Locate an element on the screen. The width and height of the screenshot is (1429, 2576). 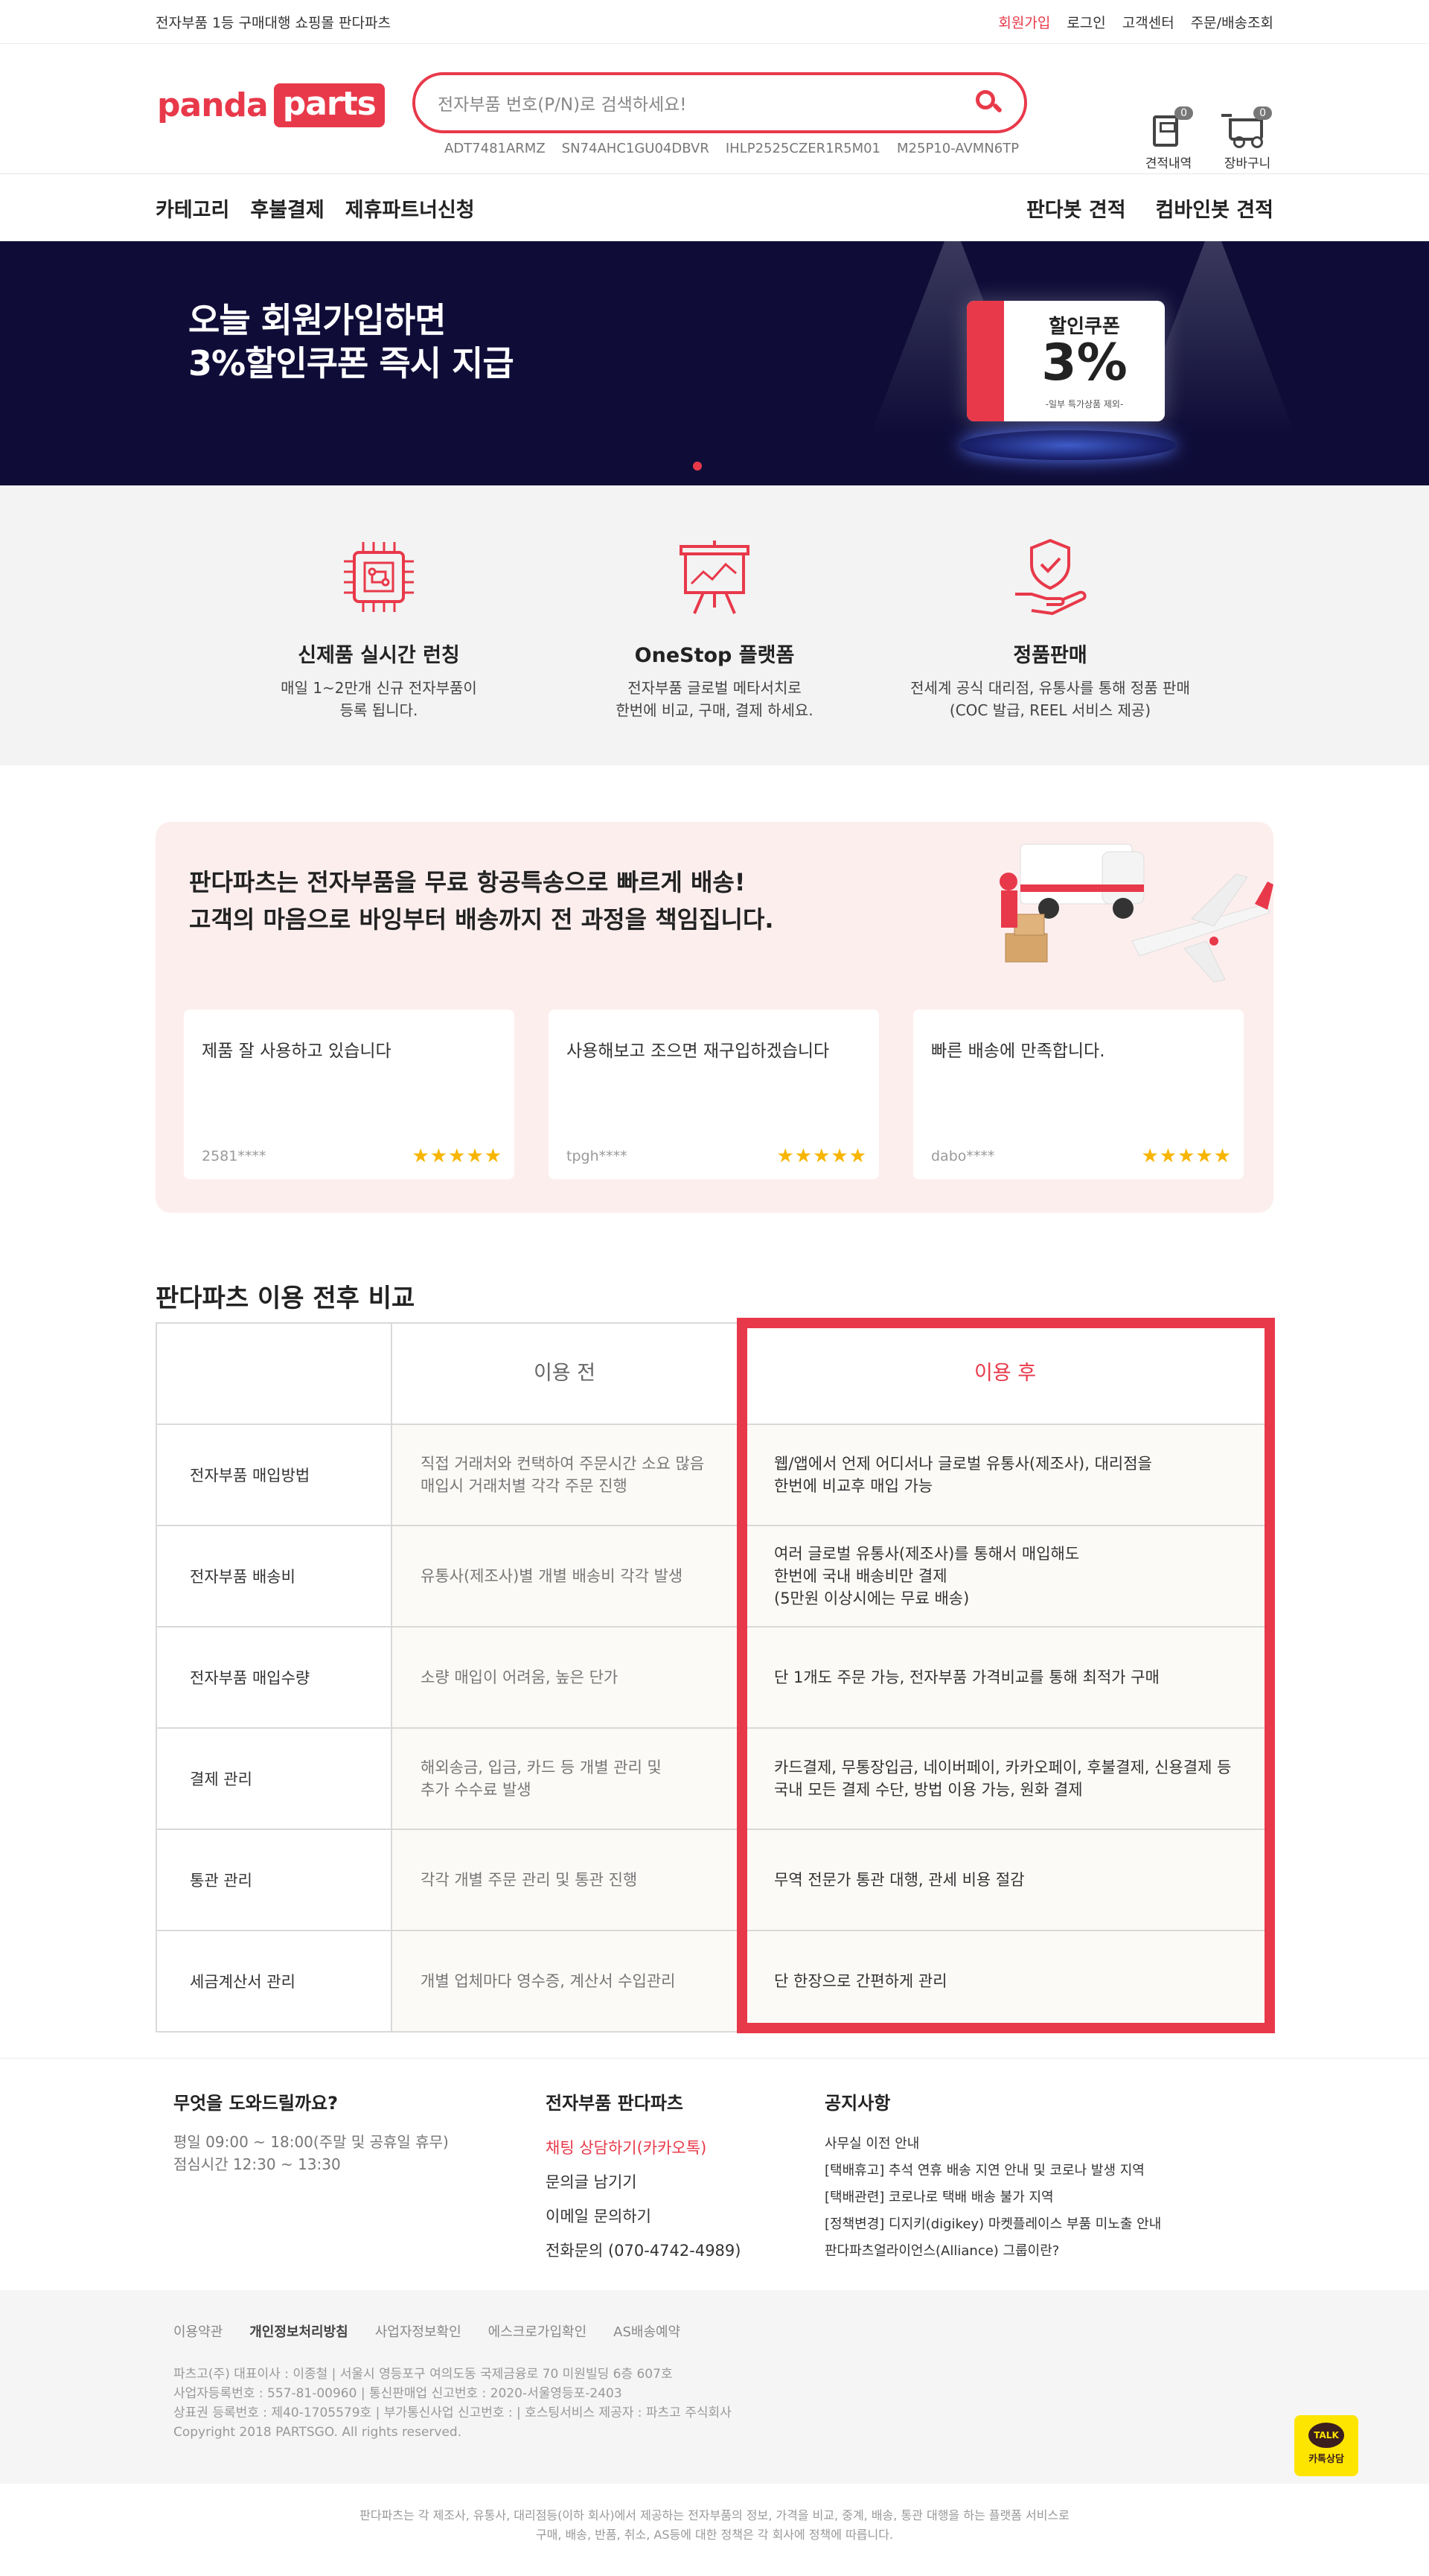
delivery-headline-2: 고객의 마음으로 바잉부터 배송까지 전 과정을 책임집니다. is located at coordinates (481, 919).